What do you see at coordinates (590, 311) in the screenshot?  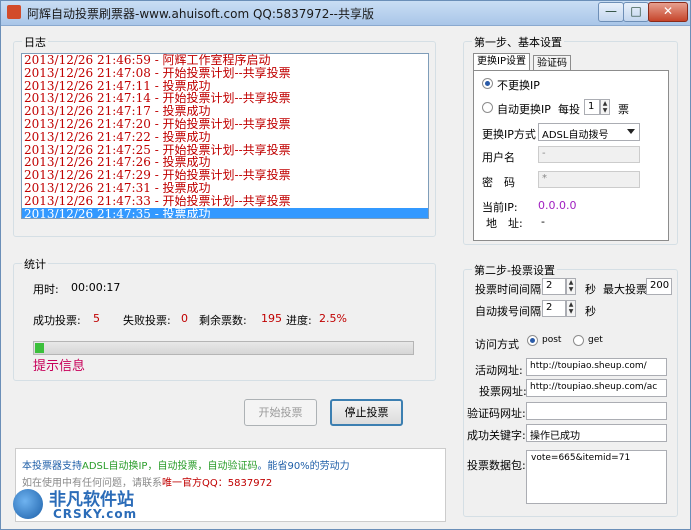 I see `redial-interval-unit: 秒` at bounding box center [590, 311].